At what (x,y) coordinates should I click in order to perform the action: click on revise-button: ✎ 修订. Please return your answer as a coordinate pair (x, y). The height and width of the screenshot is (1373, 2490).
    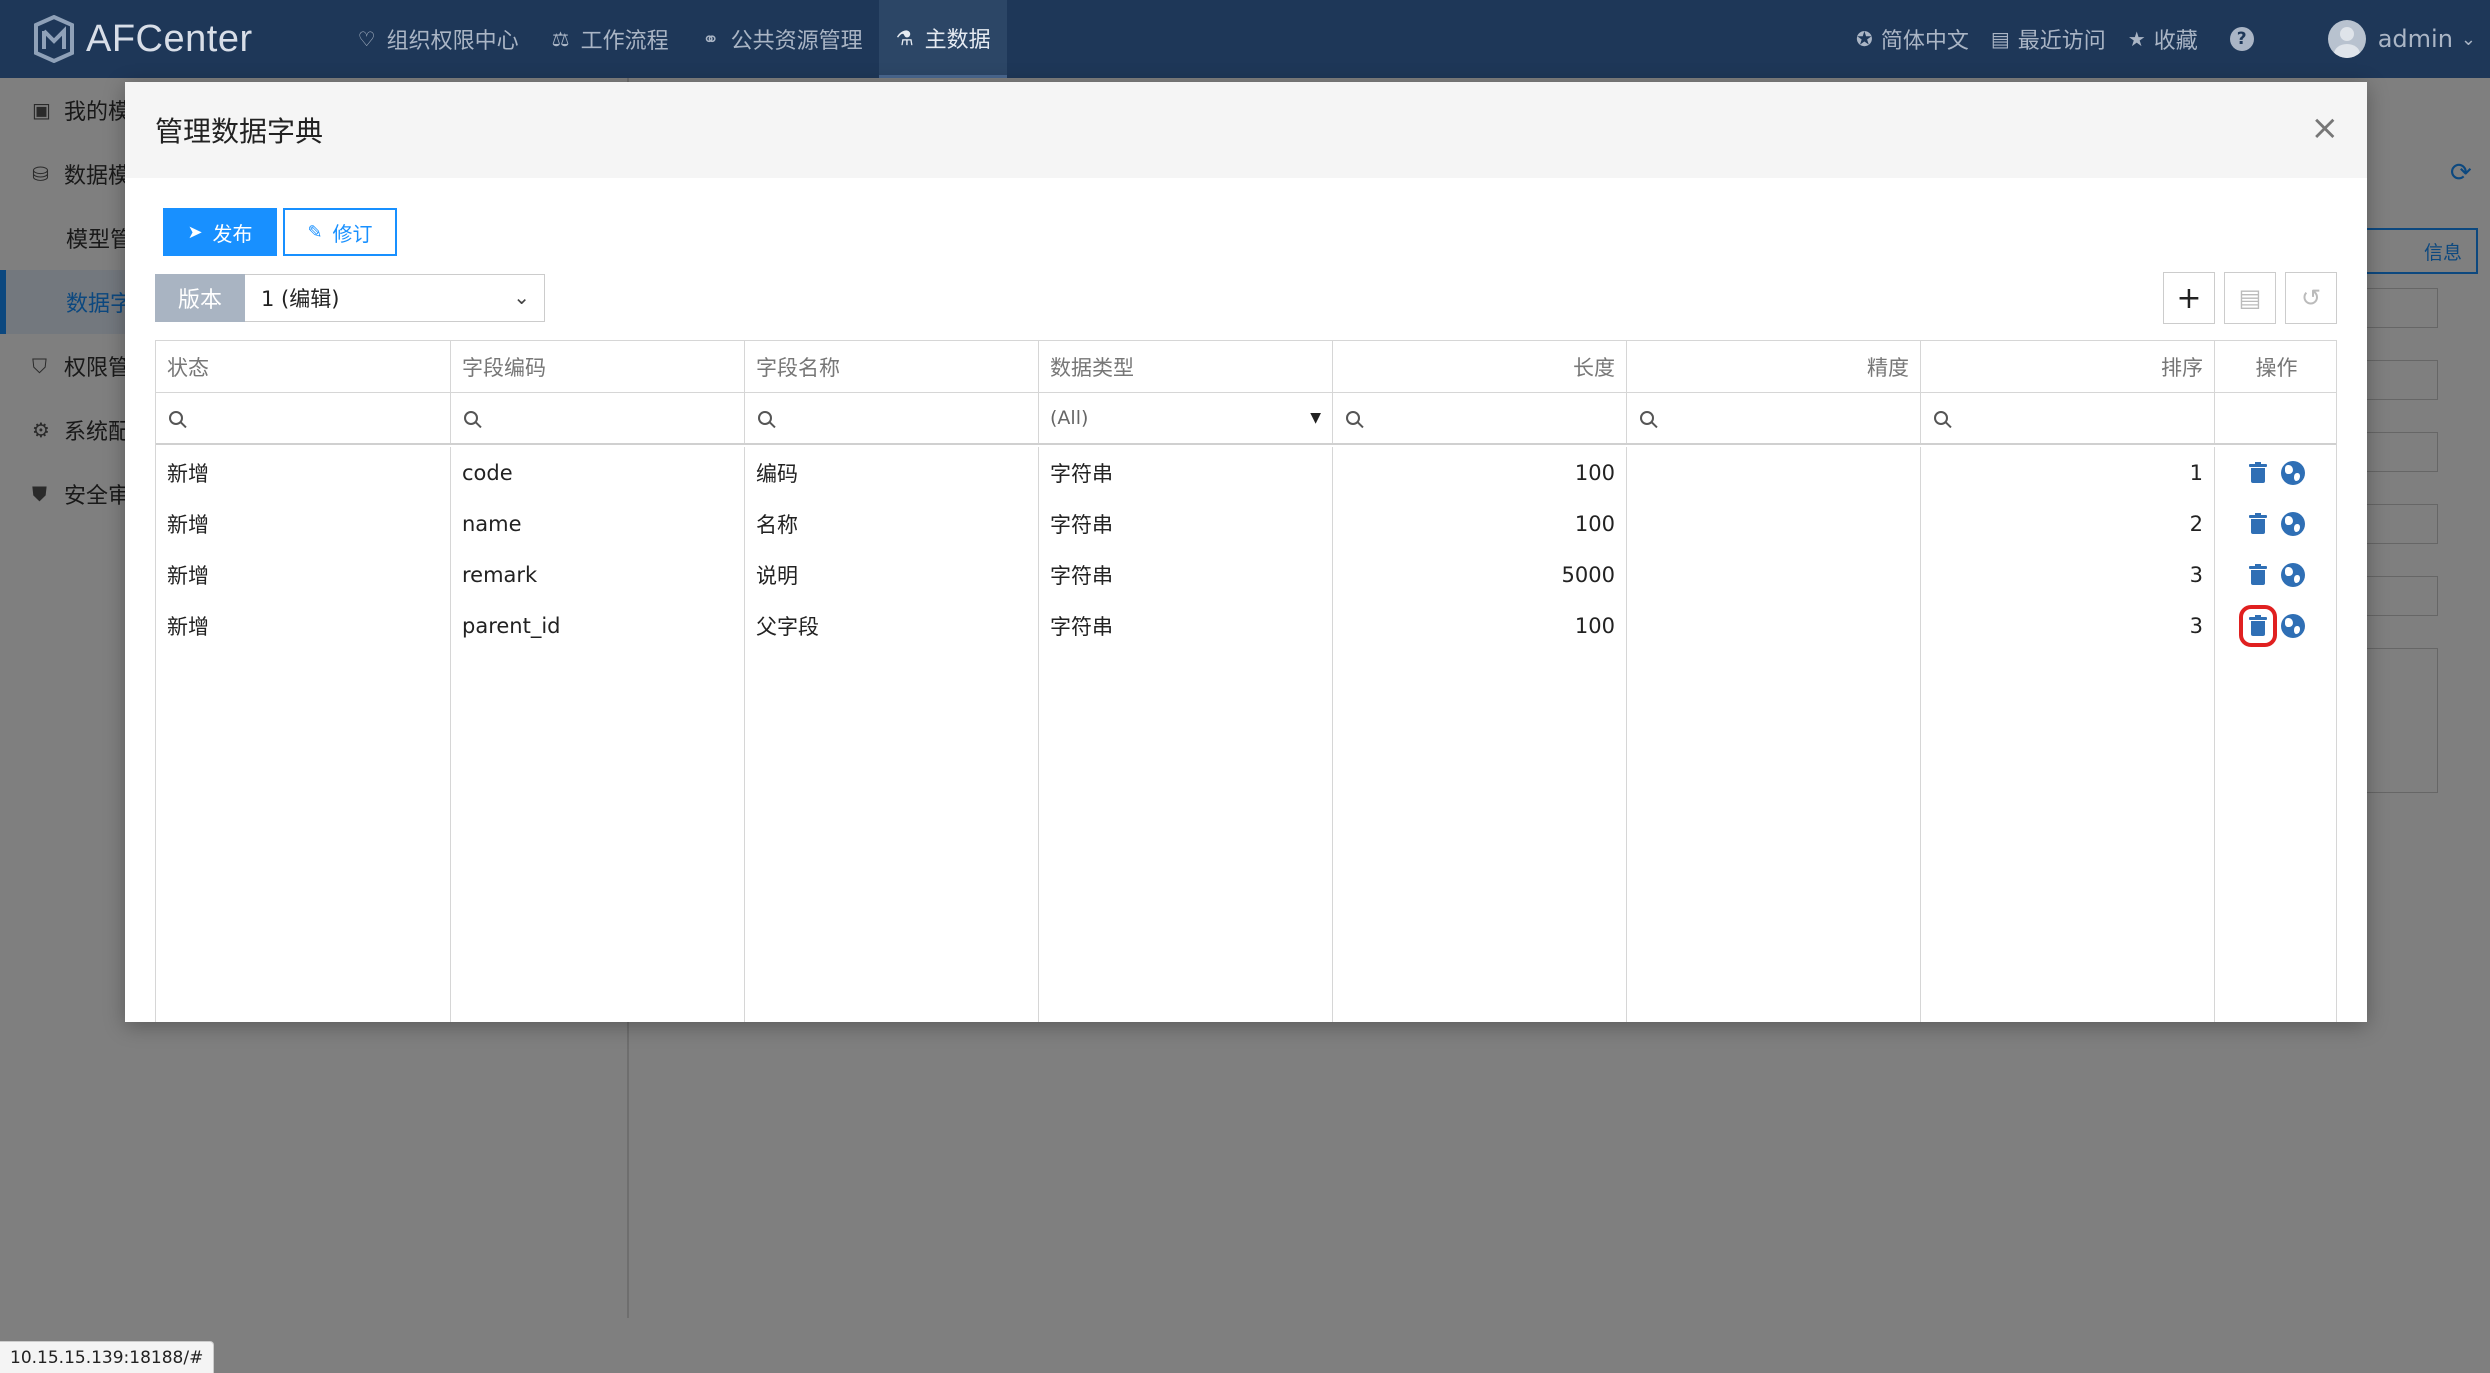
    Looking at the image, I should click on (340, 232).